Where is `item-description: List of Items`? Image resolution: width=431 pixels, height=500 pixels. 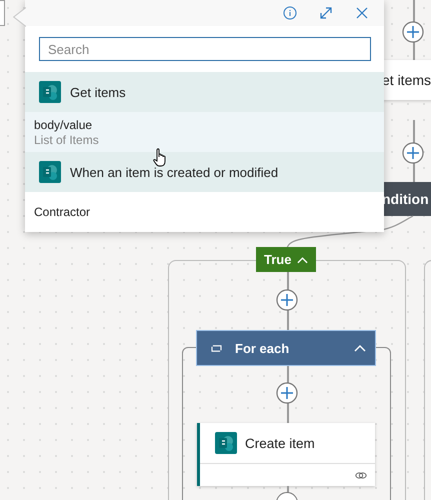 item-description: List of Items is located at coordinates (66, 139).